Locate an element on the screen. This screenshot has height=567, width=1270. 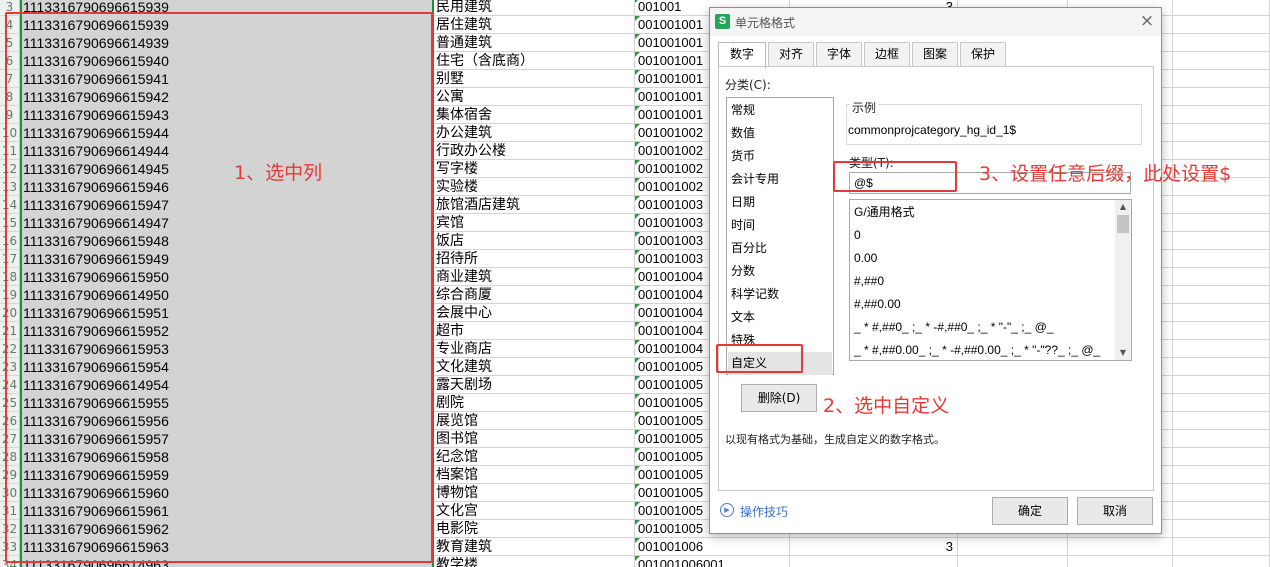
close-icon: × is located at coordinates (1147, 21).